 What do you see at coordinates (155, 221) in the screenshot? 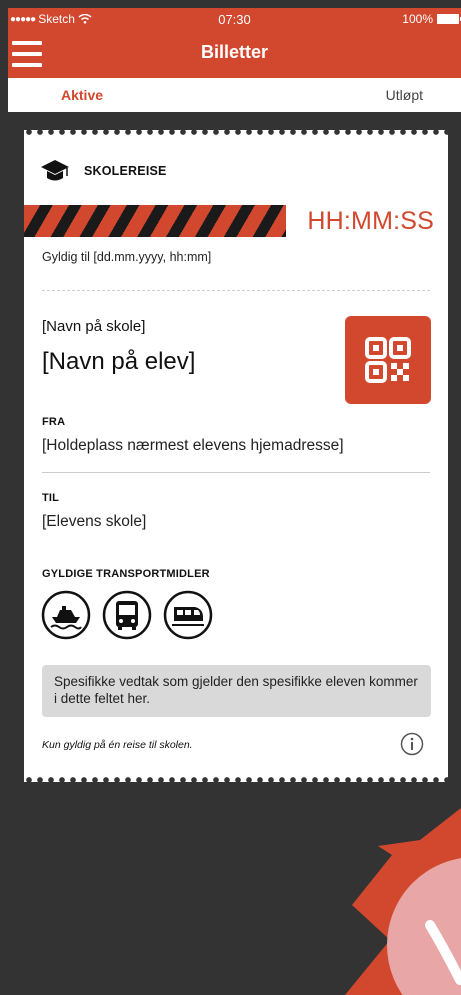
I see `validity-stripe` at bounding box center [155, 221].